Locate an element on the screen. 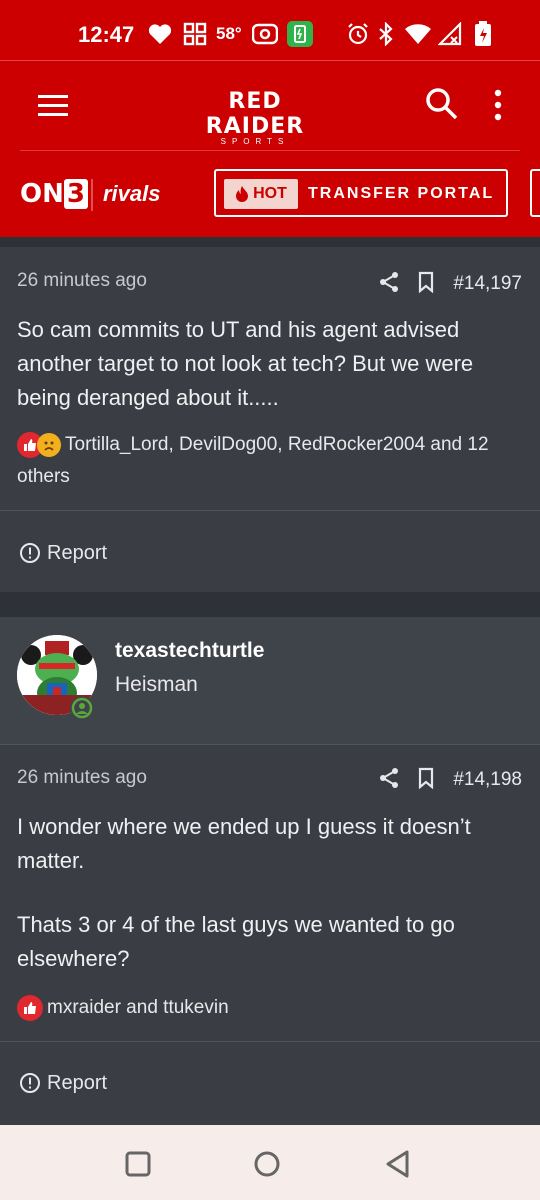 The width and height of the screenshot is (540, 1200). reactions-summary: mxraider and ttukevin is located at coordinates (269, 1008).